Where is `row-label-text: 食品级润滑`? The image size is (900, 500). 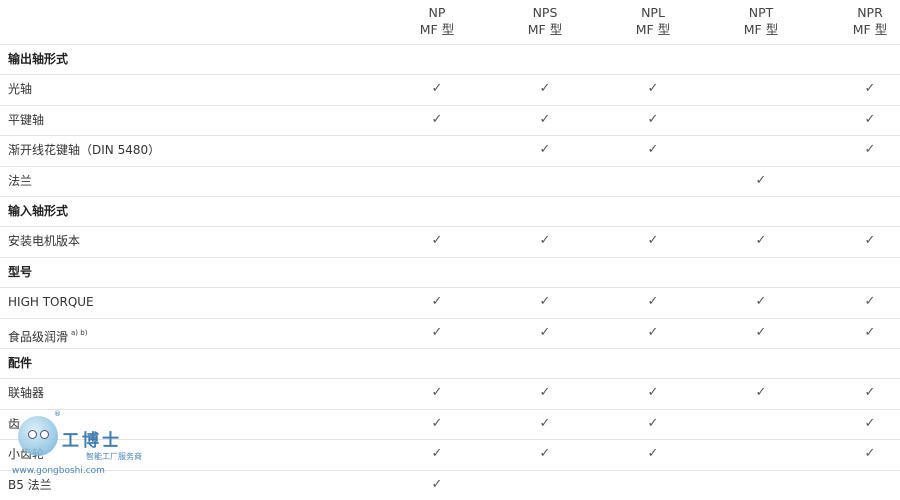 row-label-text: 食品级润滑 is located at coordinates (38, 336).